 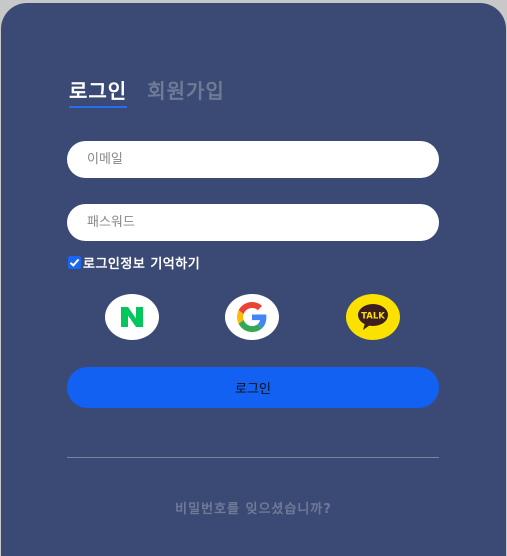 I want to click on tab-signup: 회원가입, so click(x=186, y=89).